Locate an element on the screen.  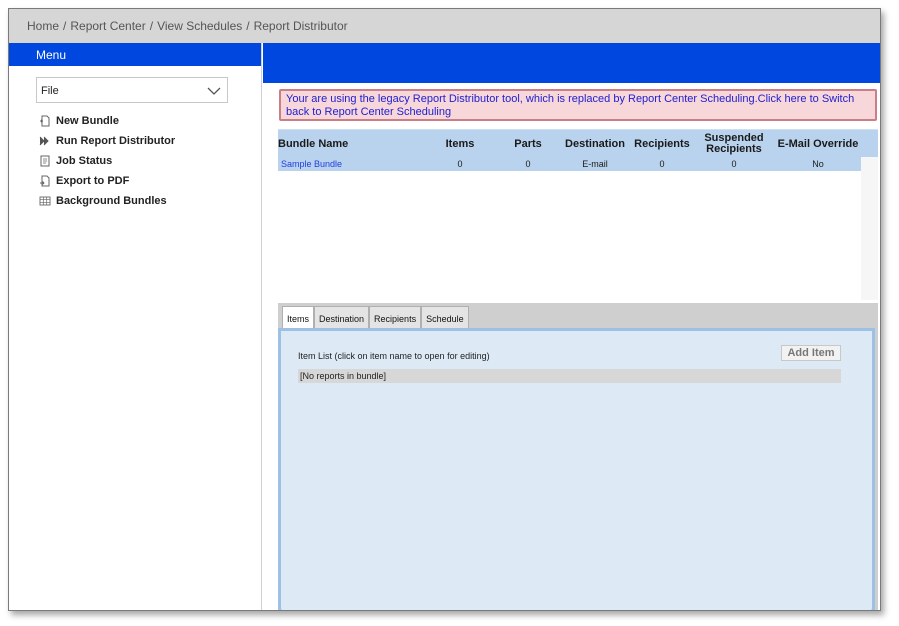
file-dropdown-value: File is located at coordinates (50, 91).